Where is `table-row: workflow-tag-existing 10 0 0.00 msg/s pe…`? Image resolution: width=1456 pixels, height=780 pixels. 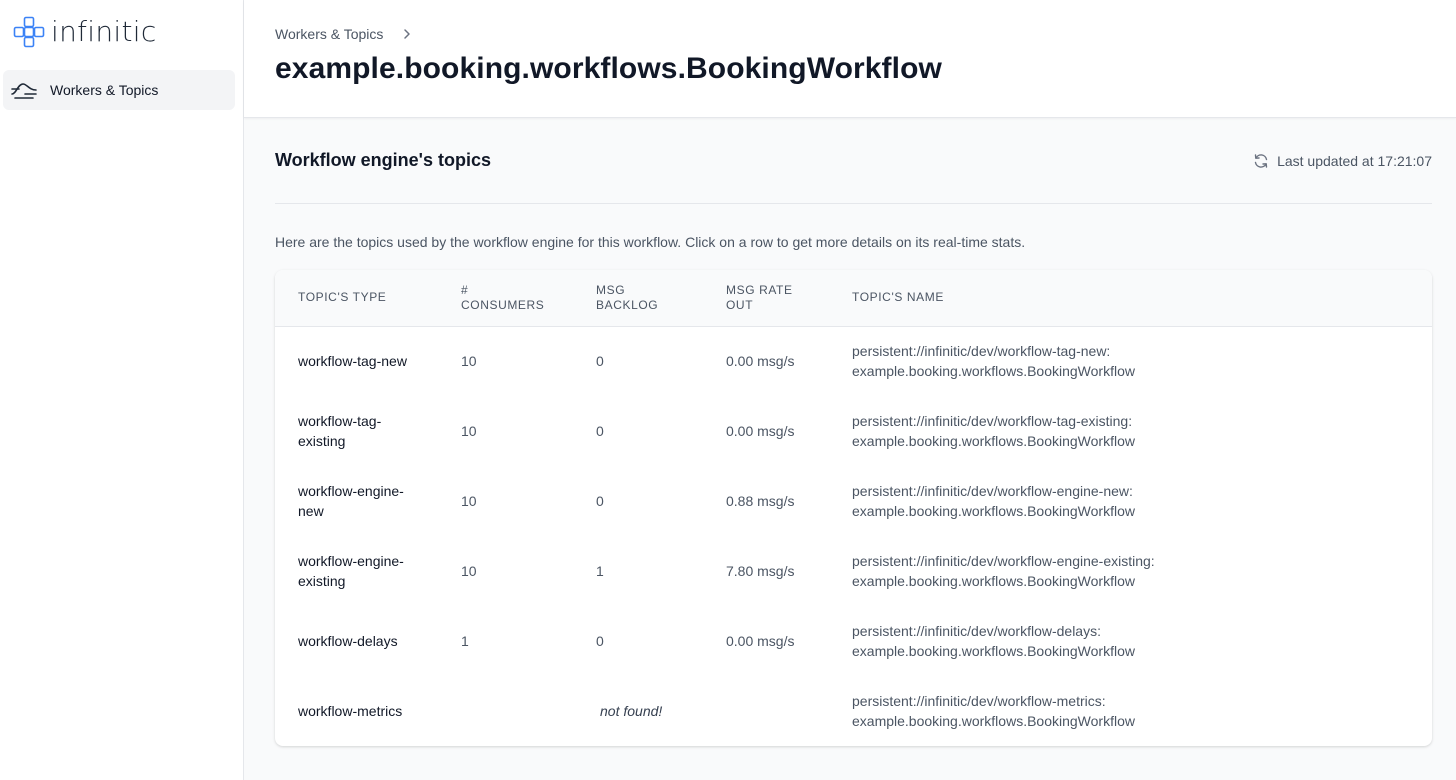
table-row: workflow-tag-existing 10 0 0.00 msg/s pe… is located at coordinates (853, 431).